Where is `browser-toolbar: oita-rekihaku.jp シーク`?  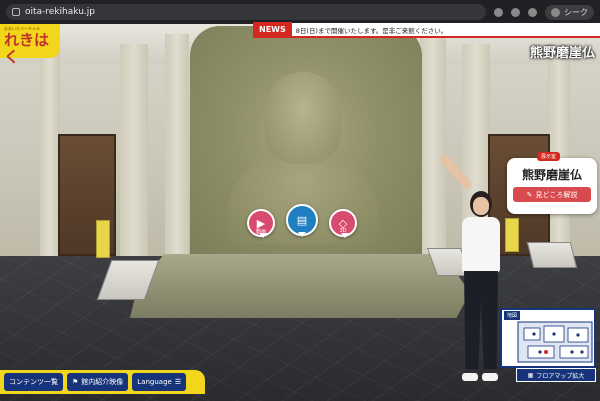 browser-toolbar: oita-rekihaku.jp シーク is located at coordinates (300, 12).